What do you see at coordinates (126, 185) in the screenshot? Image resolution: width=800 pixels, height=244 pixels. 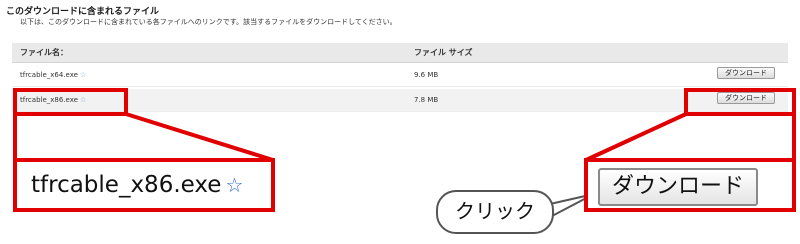 I see `zoomed-filename-label: tfrcable_x86.exe` at bounding box center [126, 185].